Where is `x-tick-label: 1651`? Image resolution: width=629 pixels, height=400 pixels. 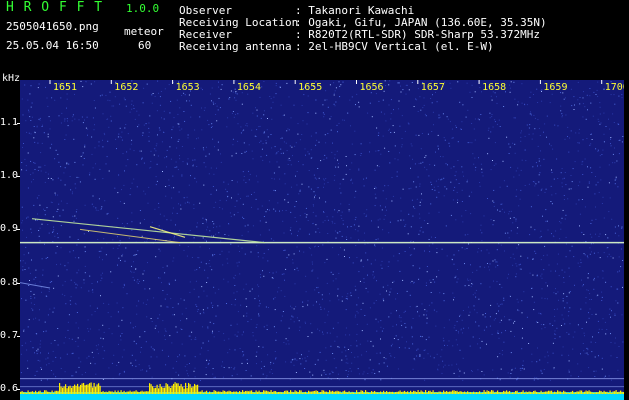
x-tick-label: 1651 is located at coordinates (65, 87).